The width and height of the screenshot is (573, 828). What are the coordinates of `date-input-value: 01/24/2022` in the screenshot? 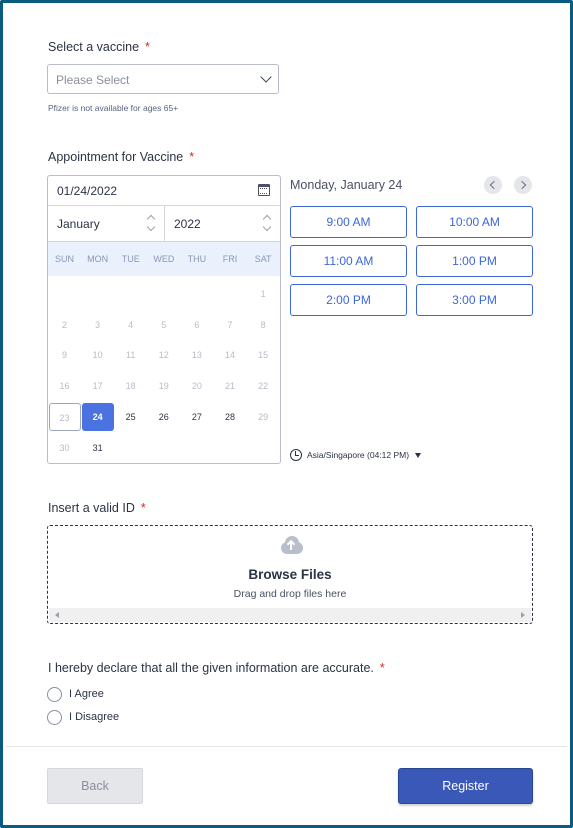 It's located at (87, 191).